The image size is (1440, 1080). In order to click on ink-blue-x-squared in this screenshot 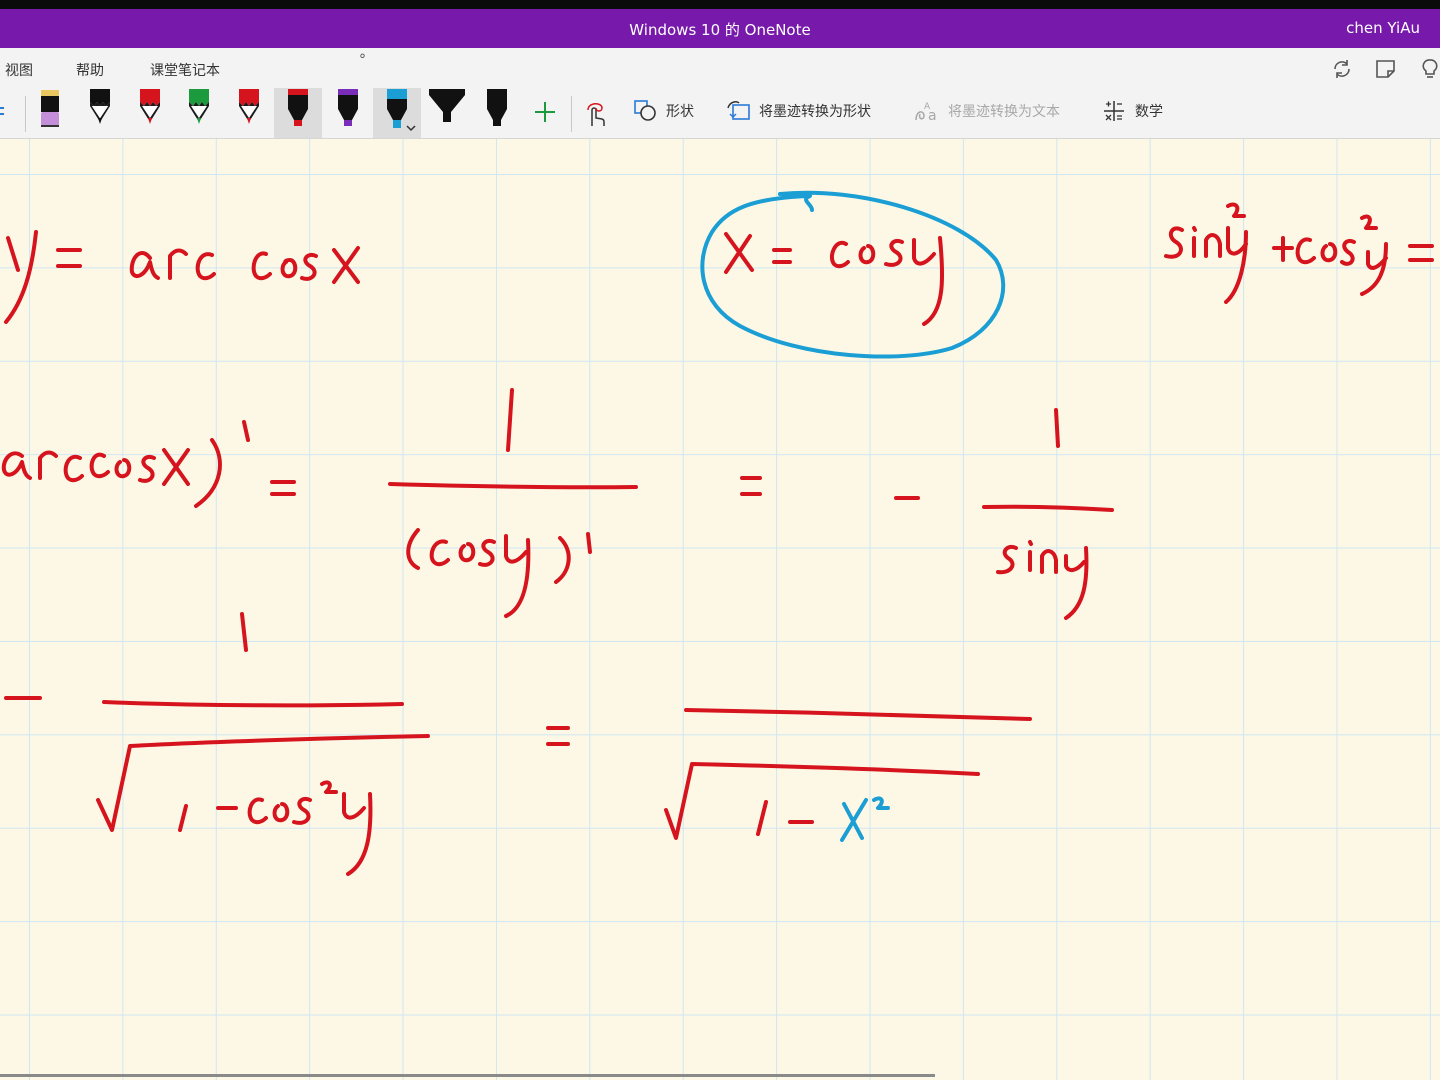, I will do `click(865, 819)`.